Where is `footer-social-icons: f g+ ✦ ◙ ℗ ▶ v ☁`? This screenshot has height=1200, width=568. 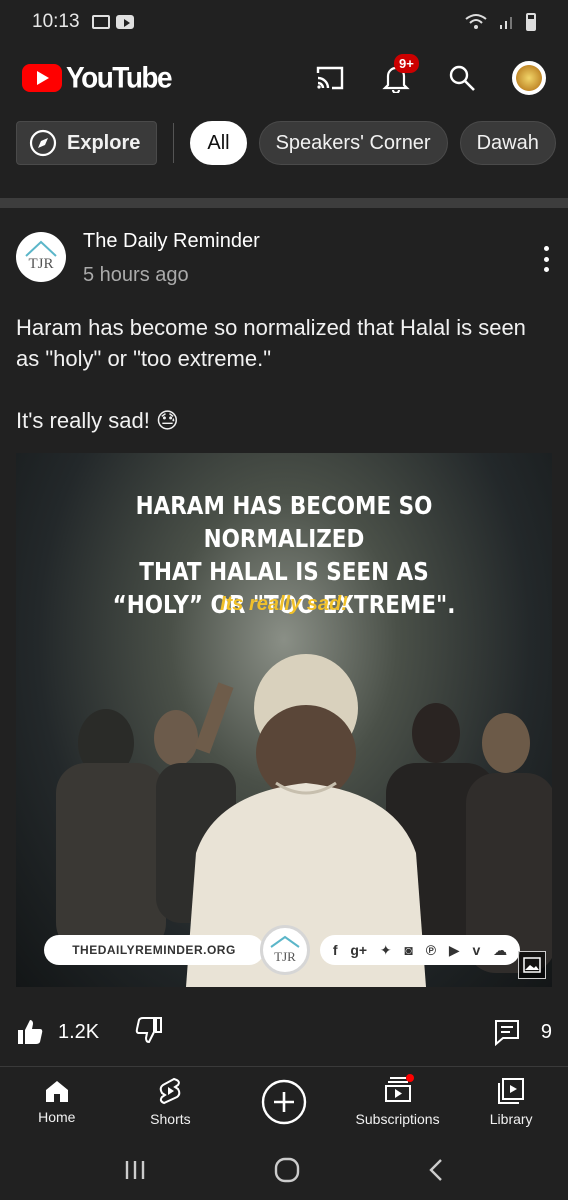 footer-social-icons: f g+ ✦ ◙ ℗ ▶ v ☁ is located at coordinates (420, 950).